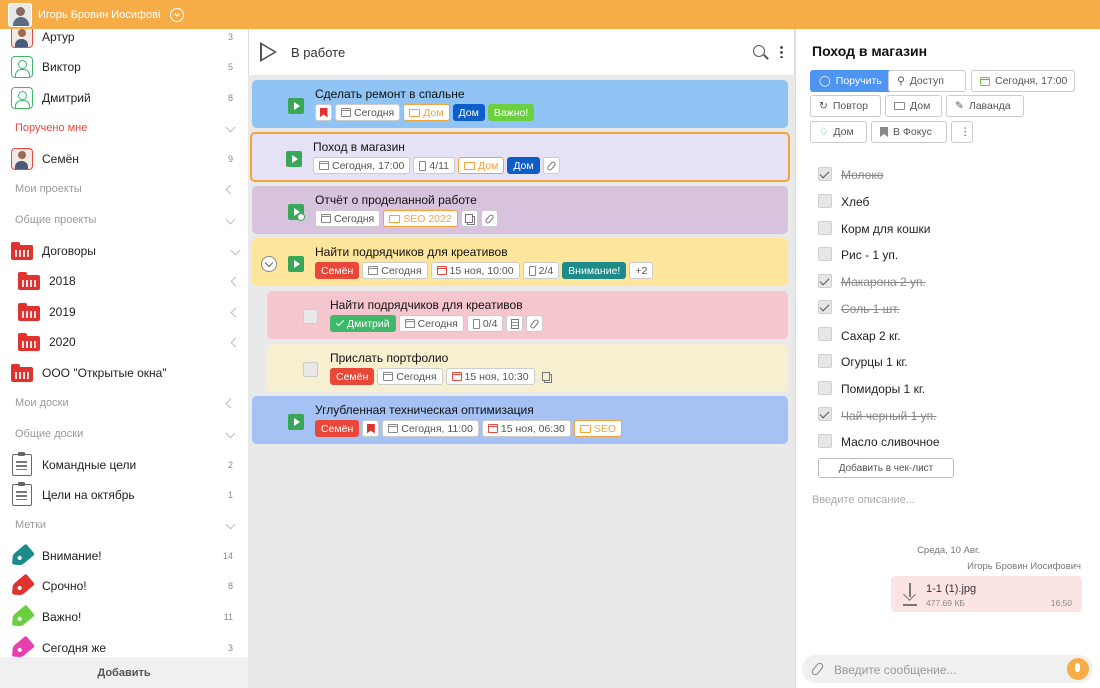 The width and height of the screenshot is (1100, 688). What do you see at coordinates (124, 98) in the screenshot?
I see `sidebar-user-dmitry: Дмитрий 8` at bounding box center [124, 98].